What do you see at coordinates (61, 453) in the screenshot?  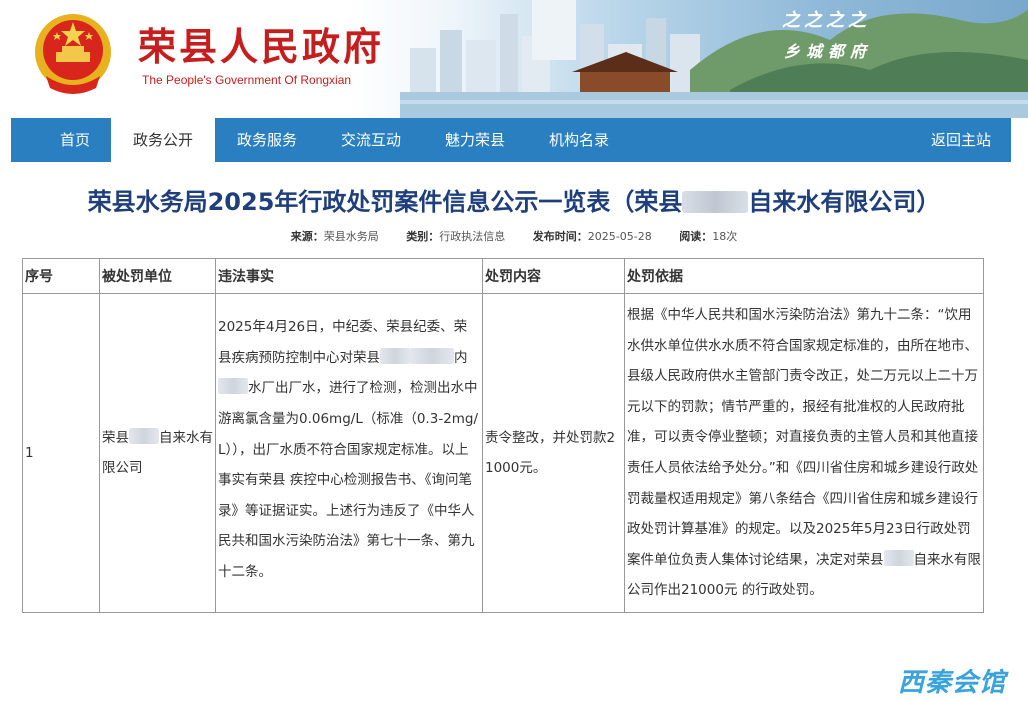 I see `cell-index: 1` at bounding box center [61, 453].